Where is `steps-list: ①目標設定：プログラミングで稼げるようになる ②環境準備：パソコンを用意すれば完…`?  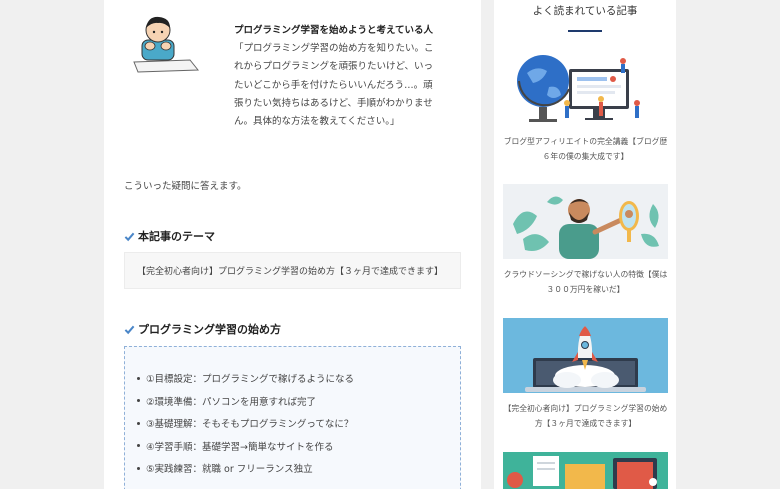
steps-list: ①目標設定：プログラミングで稼げるようになる ②環境準備：パソコンを用意すれば完… is located at coordinates (292, 413).